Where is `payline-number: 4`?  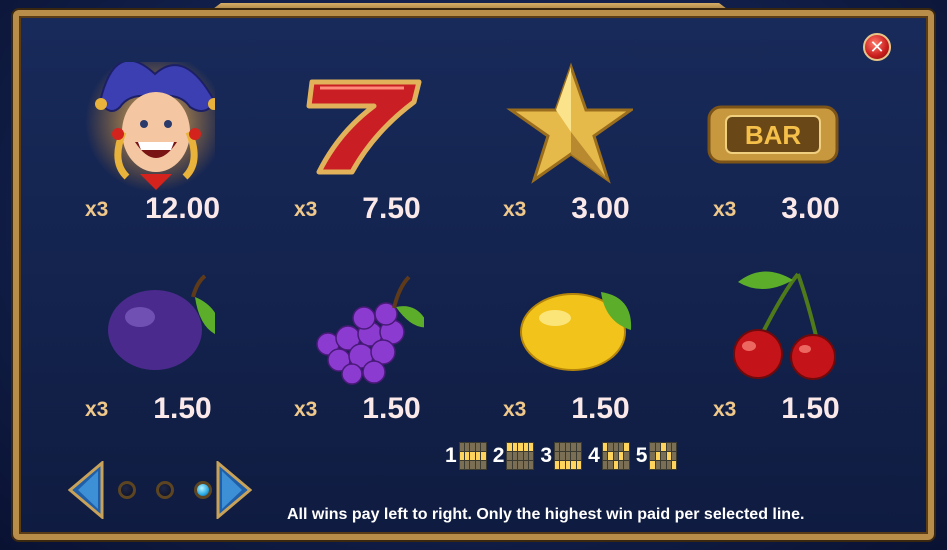
payline-number: 4 is located at coordinates (594, 455).